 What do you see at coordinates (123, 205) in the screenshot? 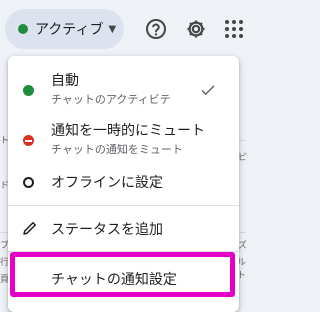
I see `menu-divider` at bounding box center [123, 205].